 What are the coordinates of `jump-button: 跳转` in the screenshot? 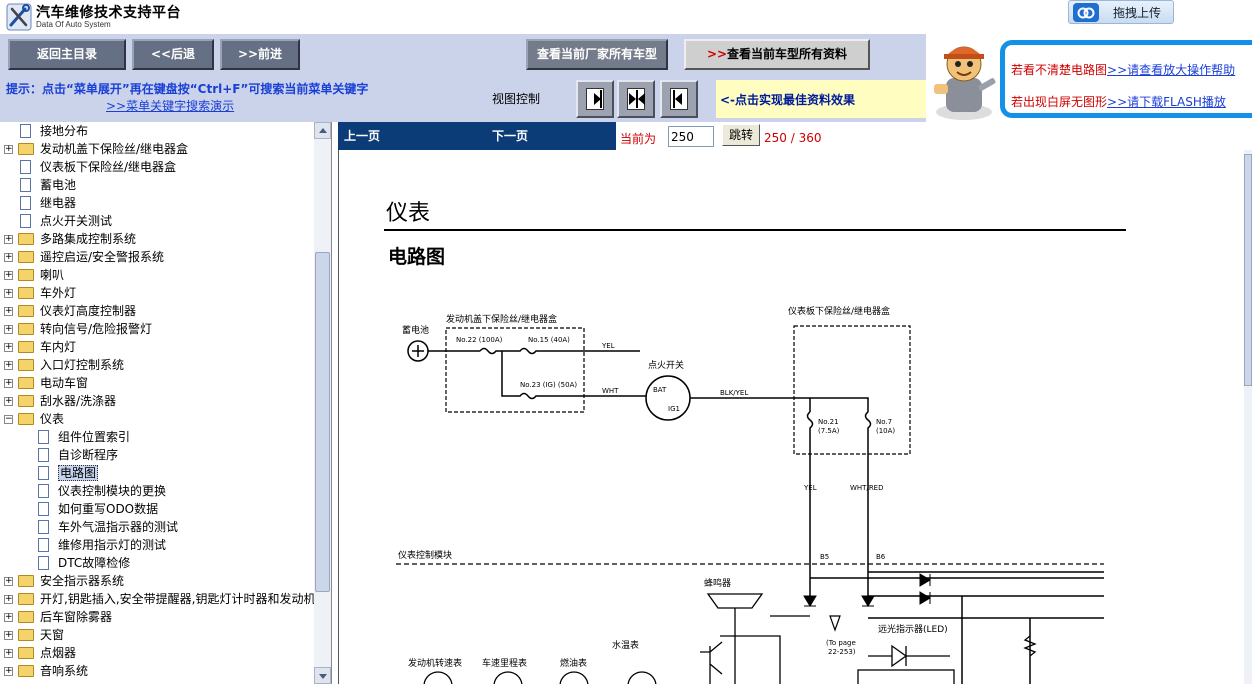 It's located at (741, 135).